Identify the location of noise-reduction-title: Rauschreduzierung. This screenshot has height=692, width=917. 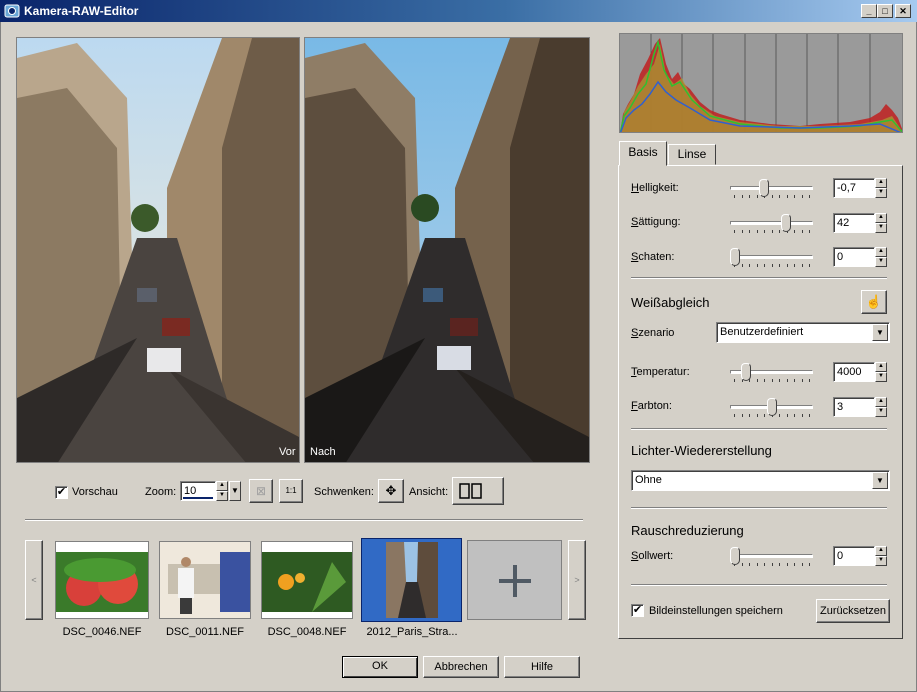
(687, 530).